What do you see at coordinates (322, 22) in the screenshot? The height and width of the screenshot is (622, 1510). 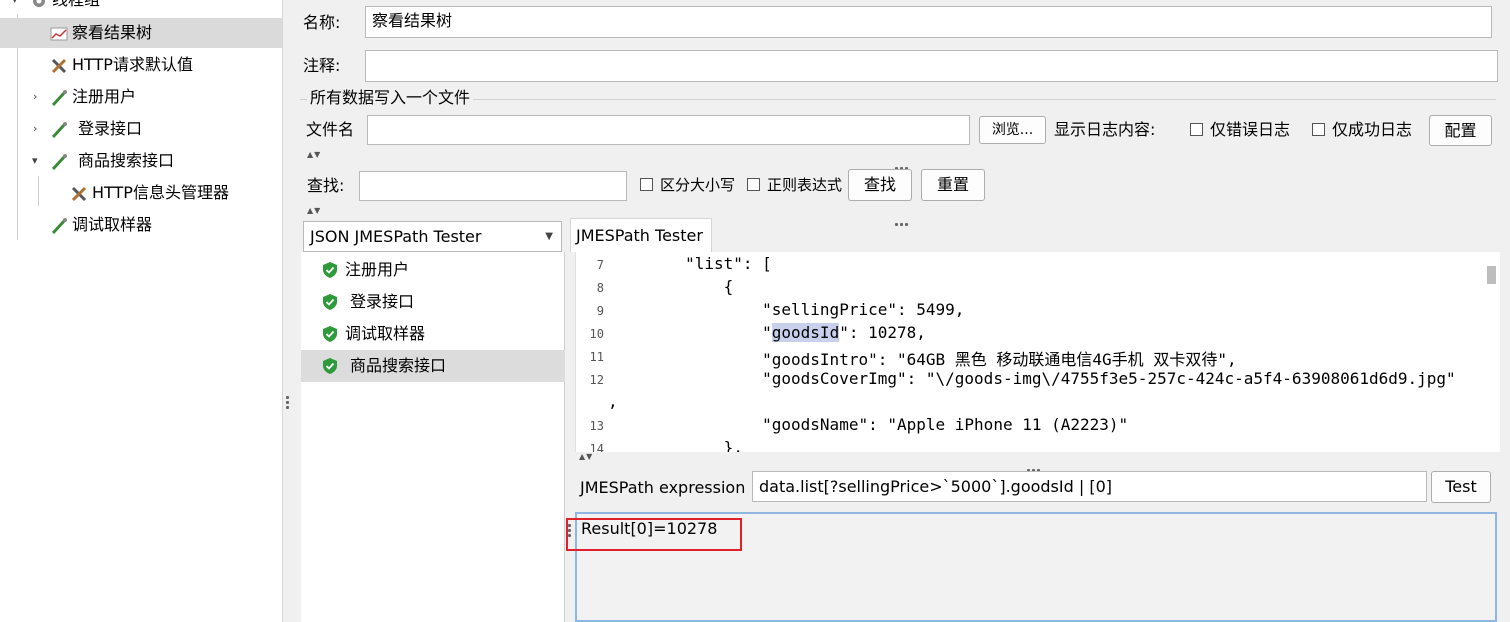 I see `name-label: 名称:` at bounding box center [322, 22].